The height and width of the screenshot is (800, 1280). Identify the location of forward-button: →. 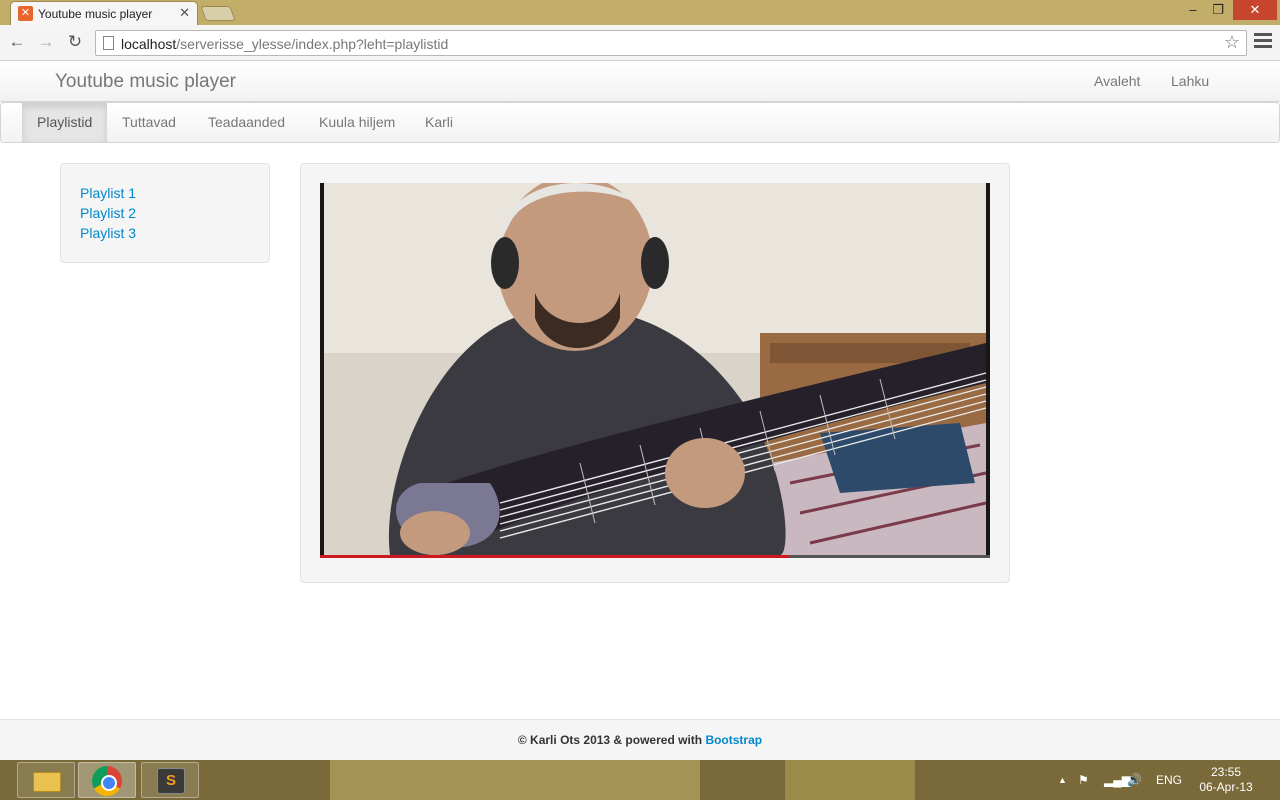
(46, 42).